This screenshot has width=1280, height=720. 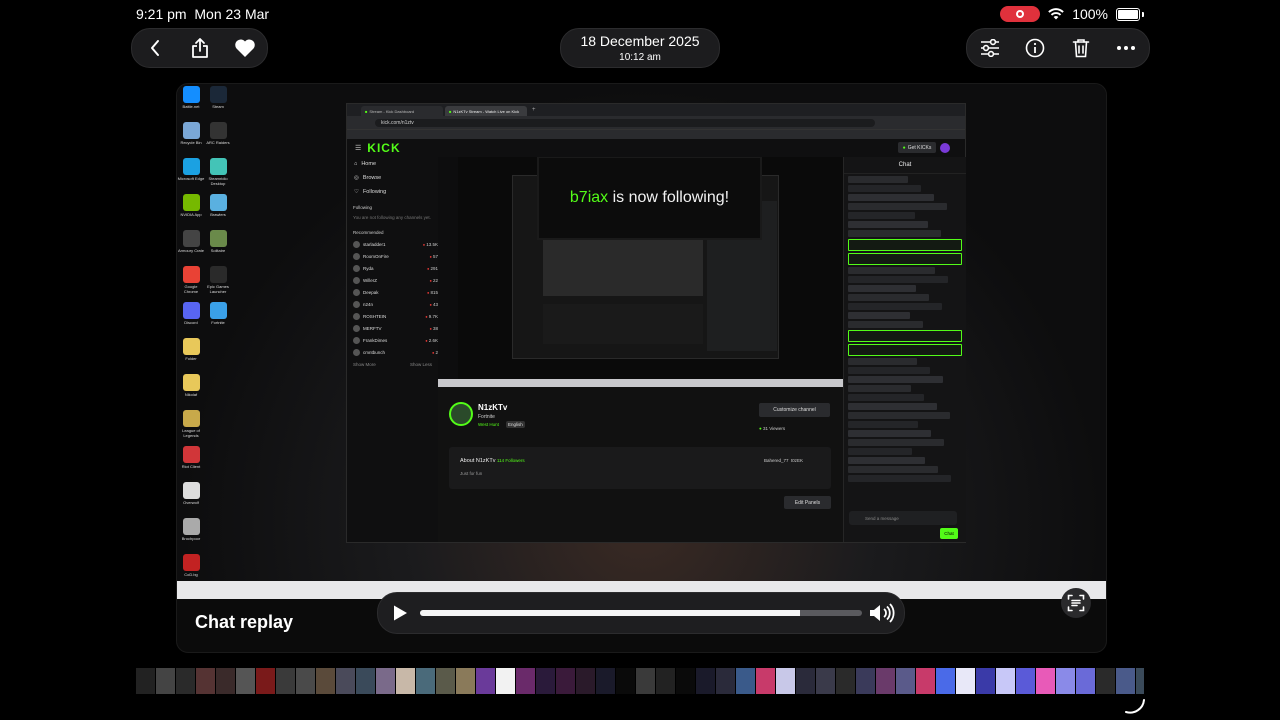 What do you see at coordinates (191, 493) in the screenshot?
I see `desktop-icon: Overwolf` at bounding box center [191, 493].